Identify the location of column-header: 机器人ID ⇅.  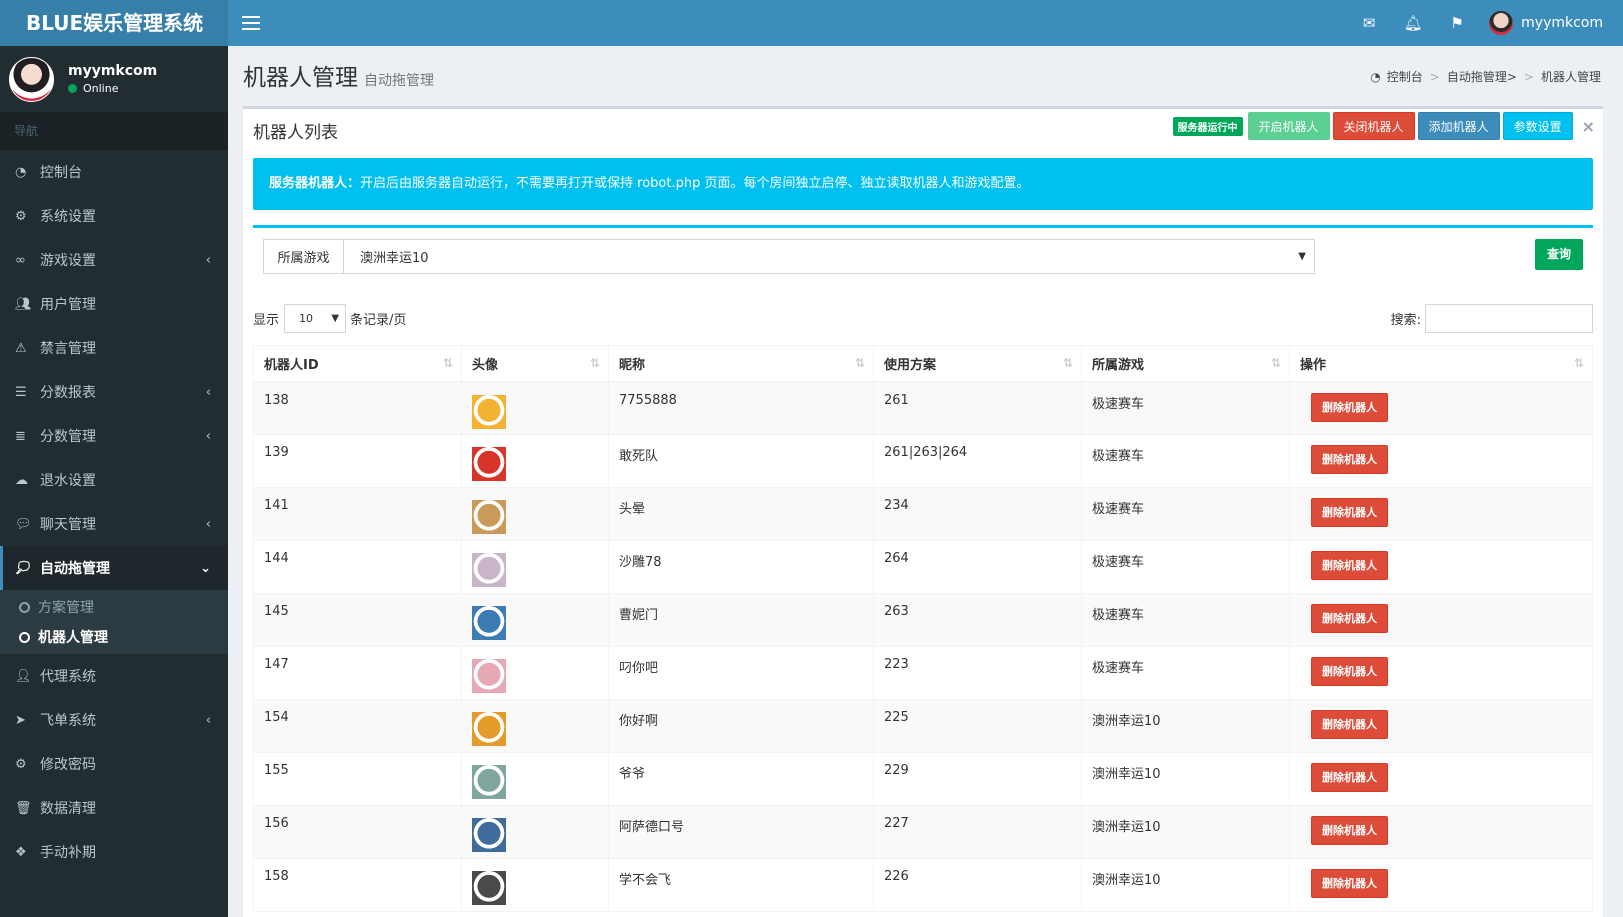
(357, 364).